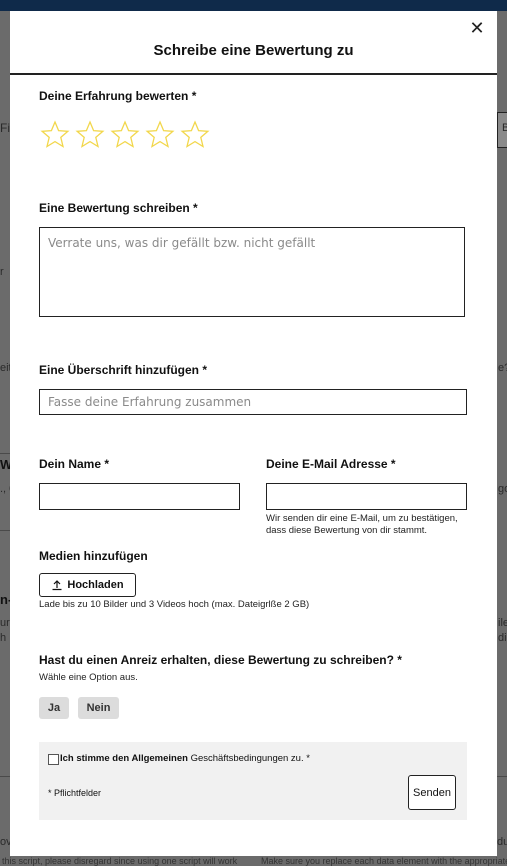  What do you see at coordinates (54, 708) in the screenshot?
I see `option-yes-button: Ja` at bounding box center [54, 708].